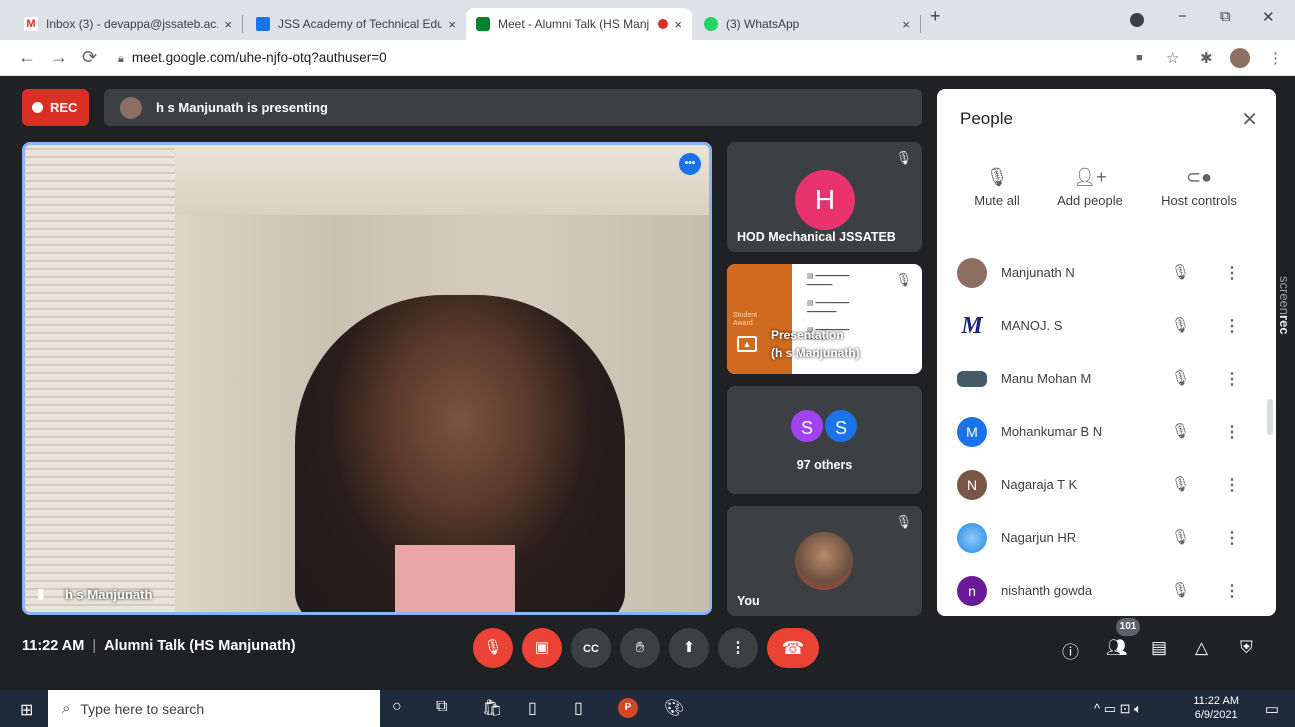 Image resolution: width=1295 pixels, height=727 pixels. I want to click on captions-button: CC, so click(591, 648).